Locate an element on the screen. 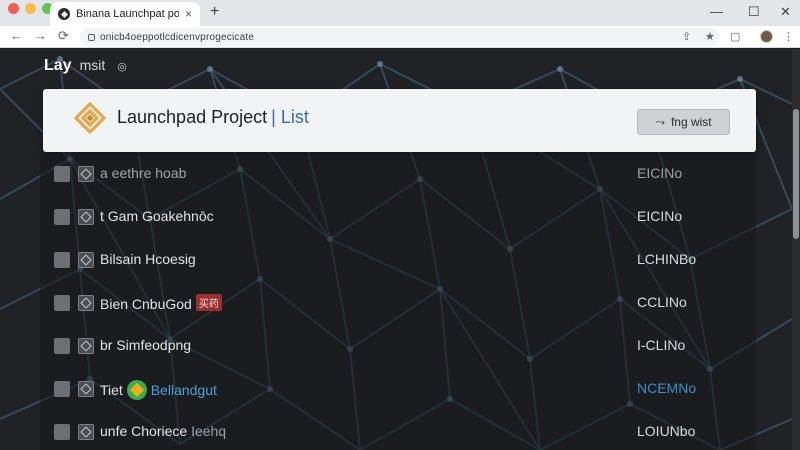 This screenshot has width=800, height=450. project-status: NCEMNo is located at coordinates (667, 388).